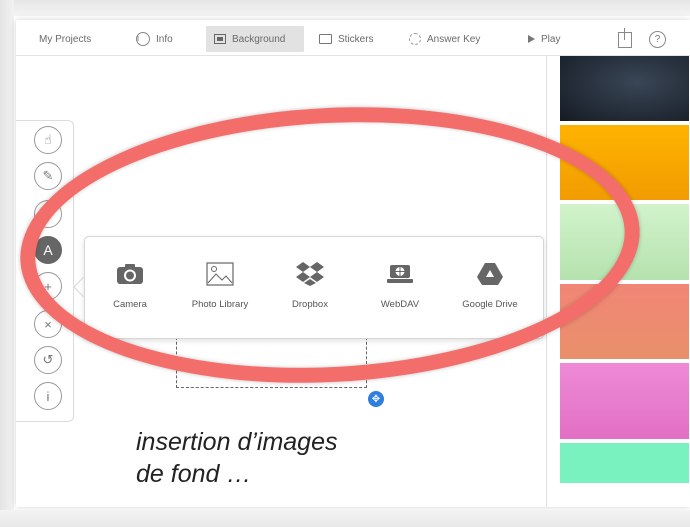 This screenshot has width=690, height=527. I want to click on answer-key-icon, so click(415, 39).